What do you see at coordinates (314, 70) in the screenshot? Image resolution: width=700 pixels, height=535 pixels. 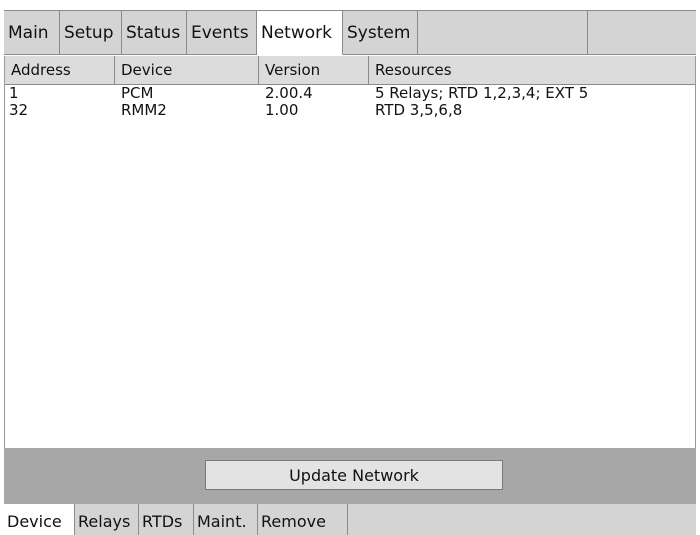 I see `column-header-version: Version` at bounding box center [314, 70].